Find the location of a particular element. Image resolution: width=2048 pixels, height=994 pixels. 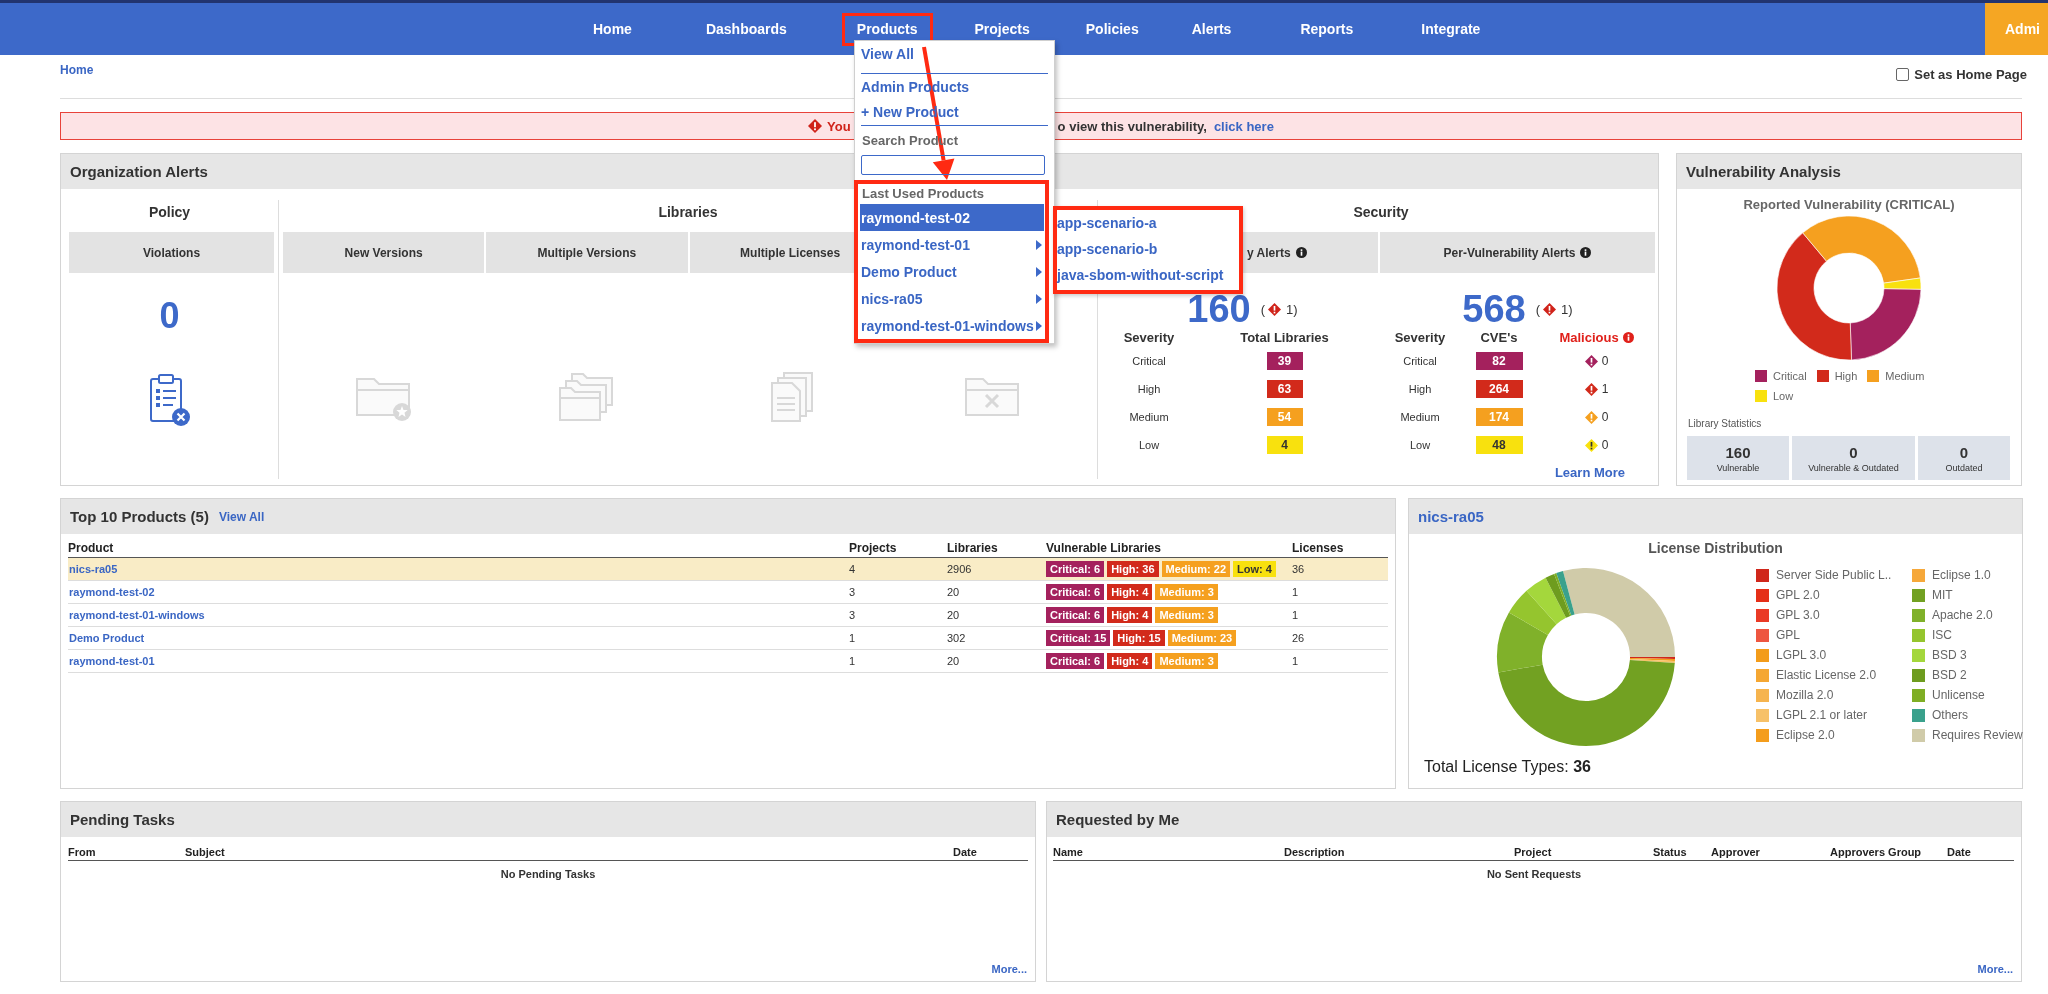

total-license-types: Total License Types: 36 is located at coordinates (1507, 767).